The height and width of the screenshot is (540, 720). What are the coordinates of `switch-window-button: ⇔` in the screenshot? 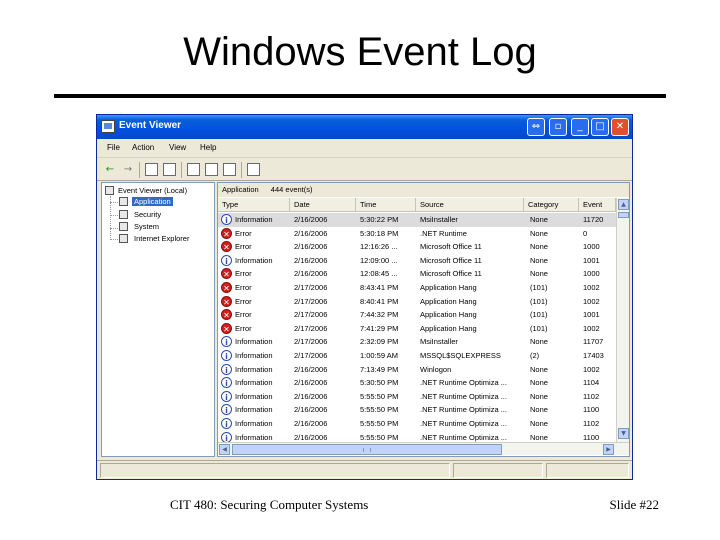 It's located at (536, 127).